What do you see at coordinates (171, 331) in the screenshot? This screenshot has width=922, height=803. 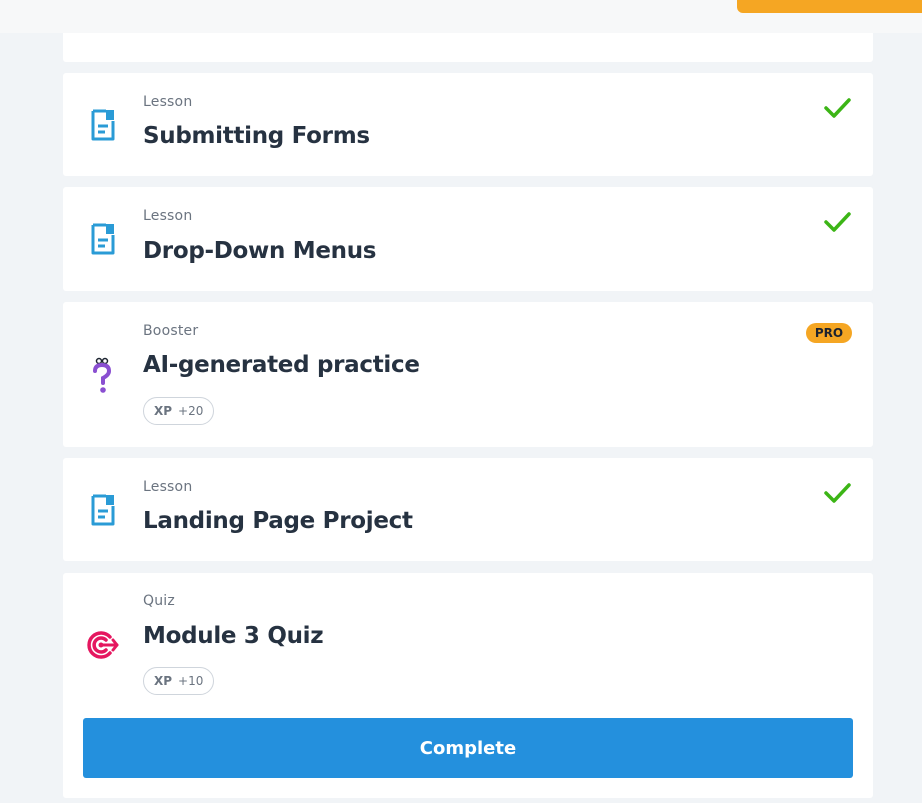 I see `card-type-label: Booster` at bounding box center [171, 331].